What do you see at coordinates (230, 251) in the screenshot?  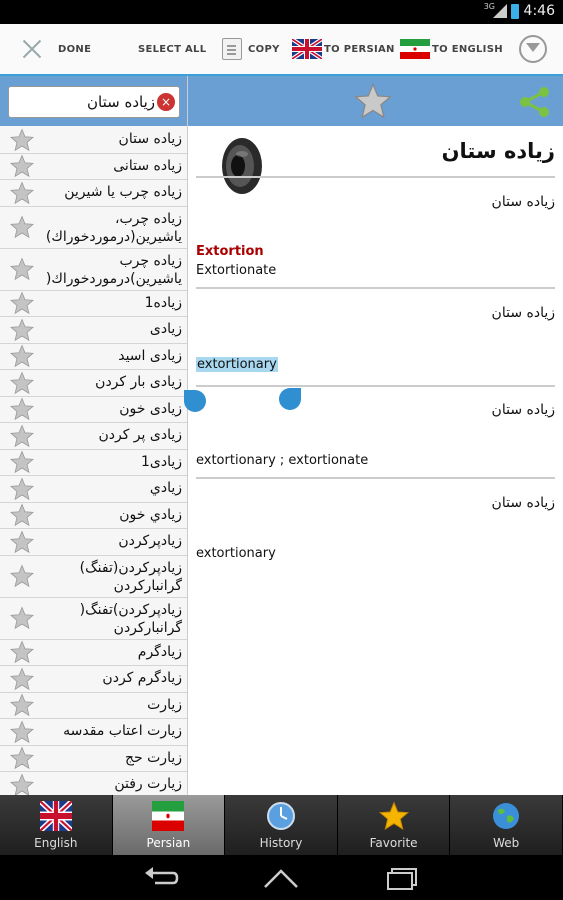 I see `entry-term: Extortion` at bounding box center [230, 251].